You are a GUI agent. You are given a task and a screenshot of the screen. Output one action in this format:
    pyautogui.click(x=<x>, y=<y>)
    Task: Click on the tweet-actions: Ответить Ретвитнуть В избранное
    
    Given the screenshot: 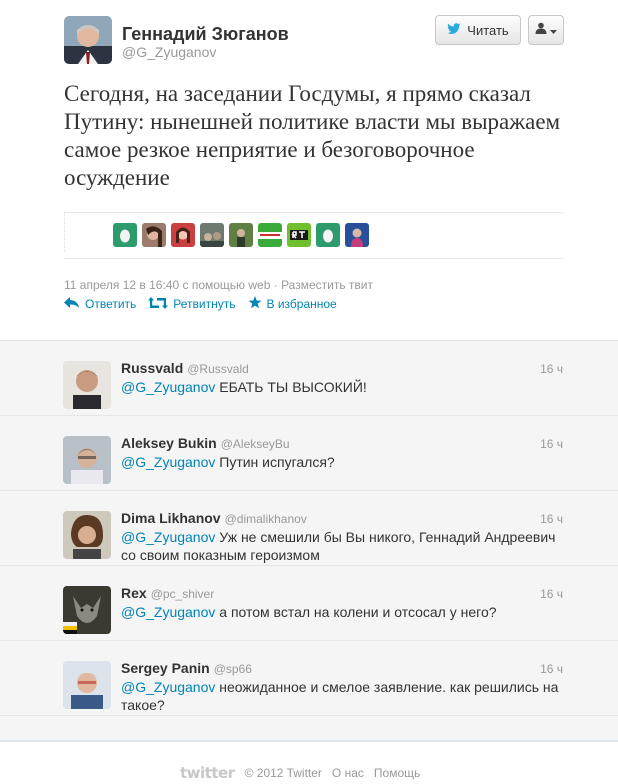 What is the action you would take?
    pyautogui.click(x=200, y=304)
    